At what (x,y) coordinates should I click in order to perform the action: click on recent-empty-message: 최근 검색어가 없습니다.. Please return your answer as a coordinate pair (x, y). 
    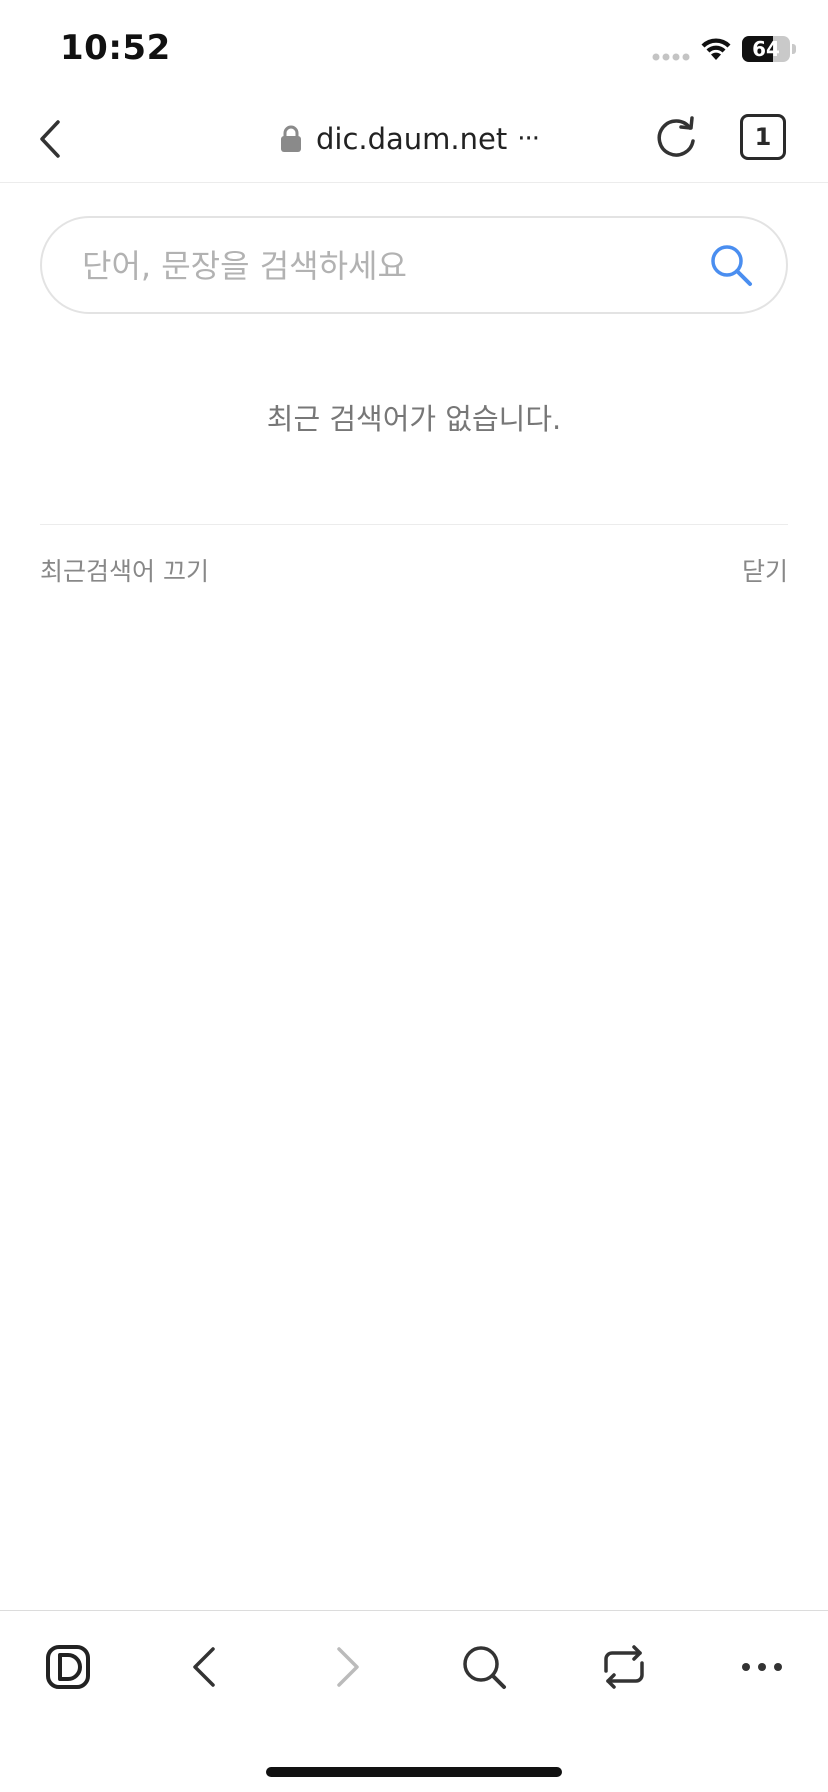
    Looking at the image, I should click on (414, 419).